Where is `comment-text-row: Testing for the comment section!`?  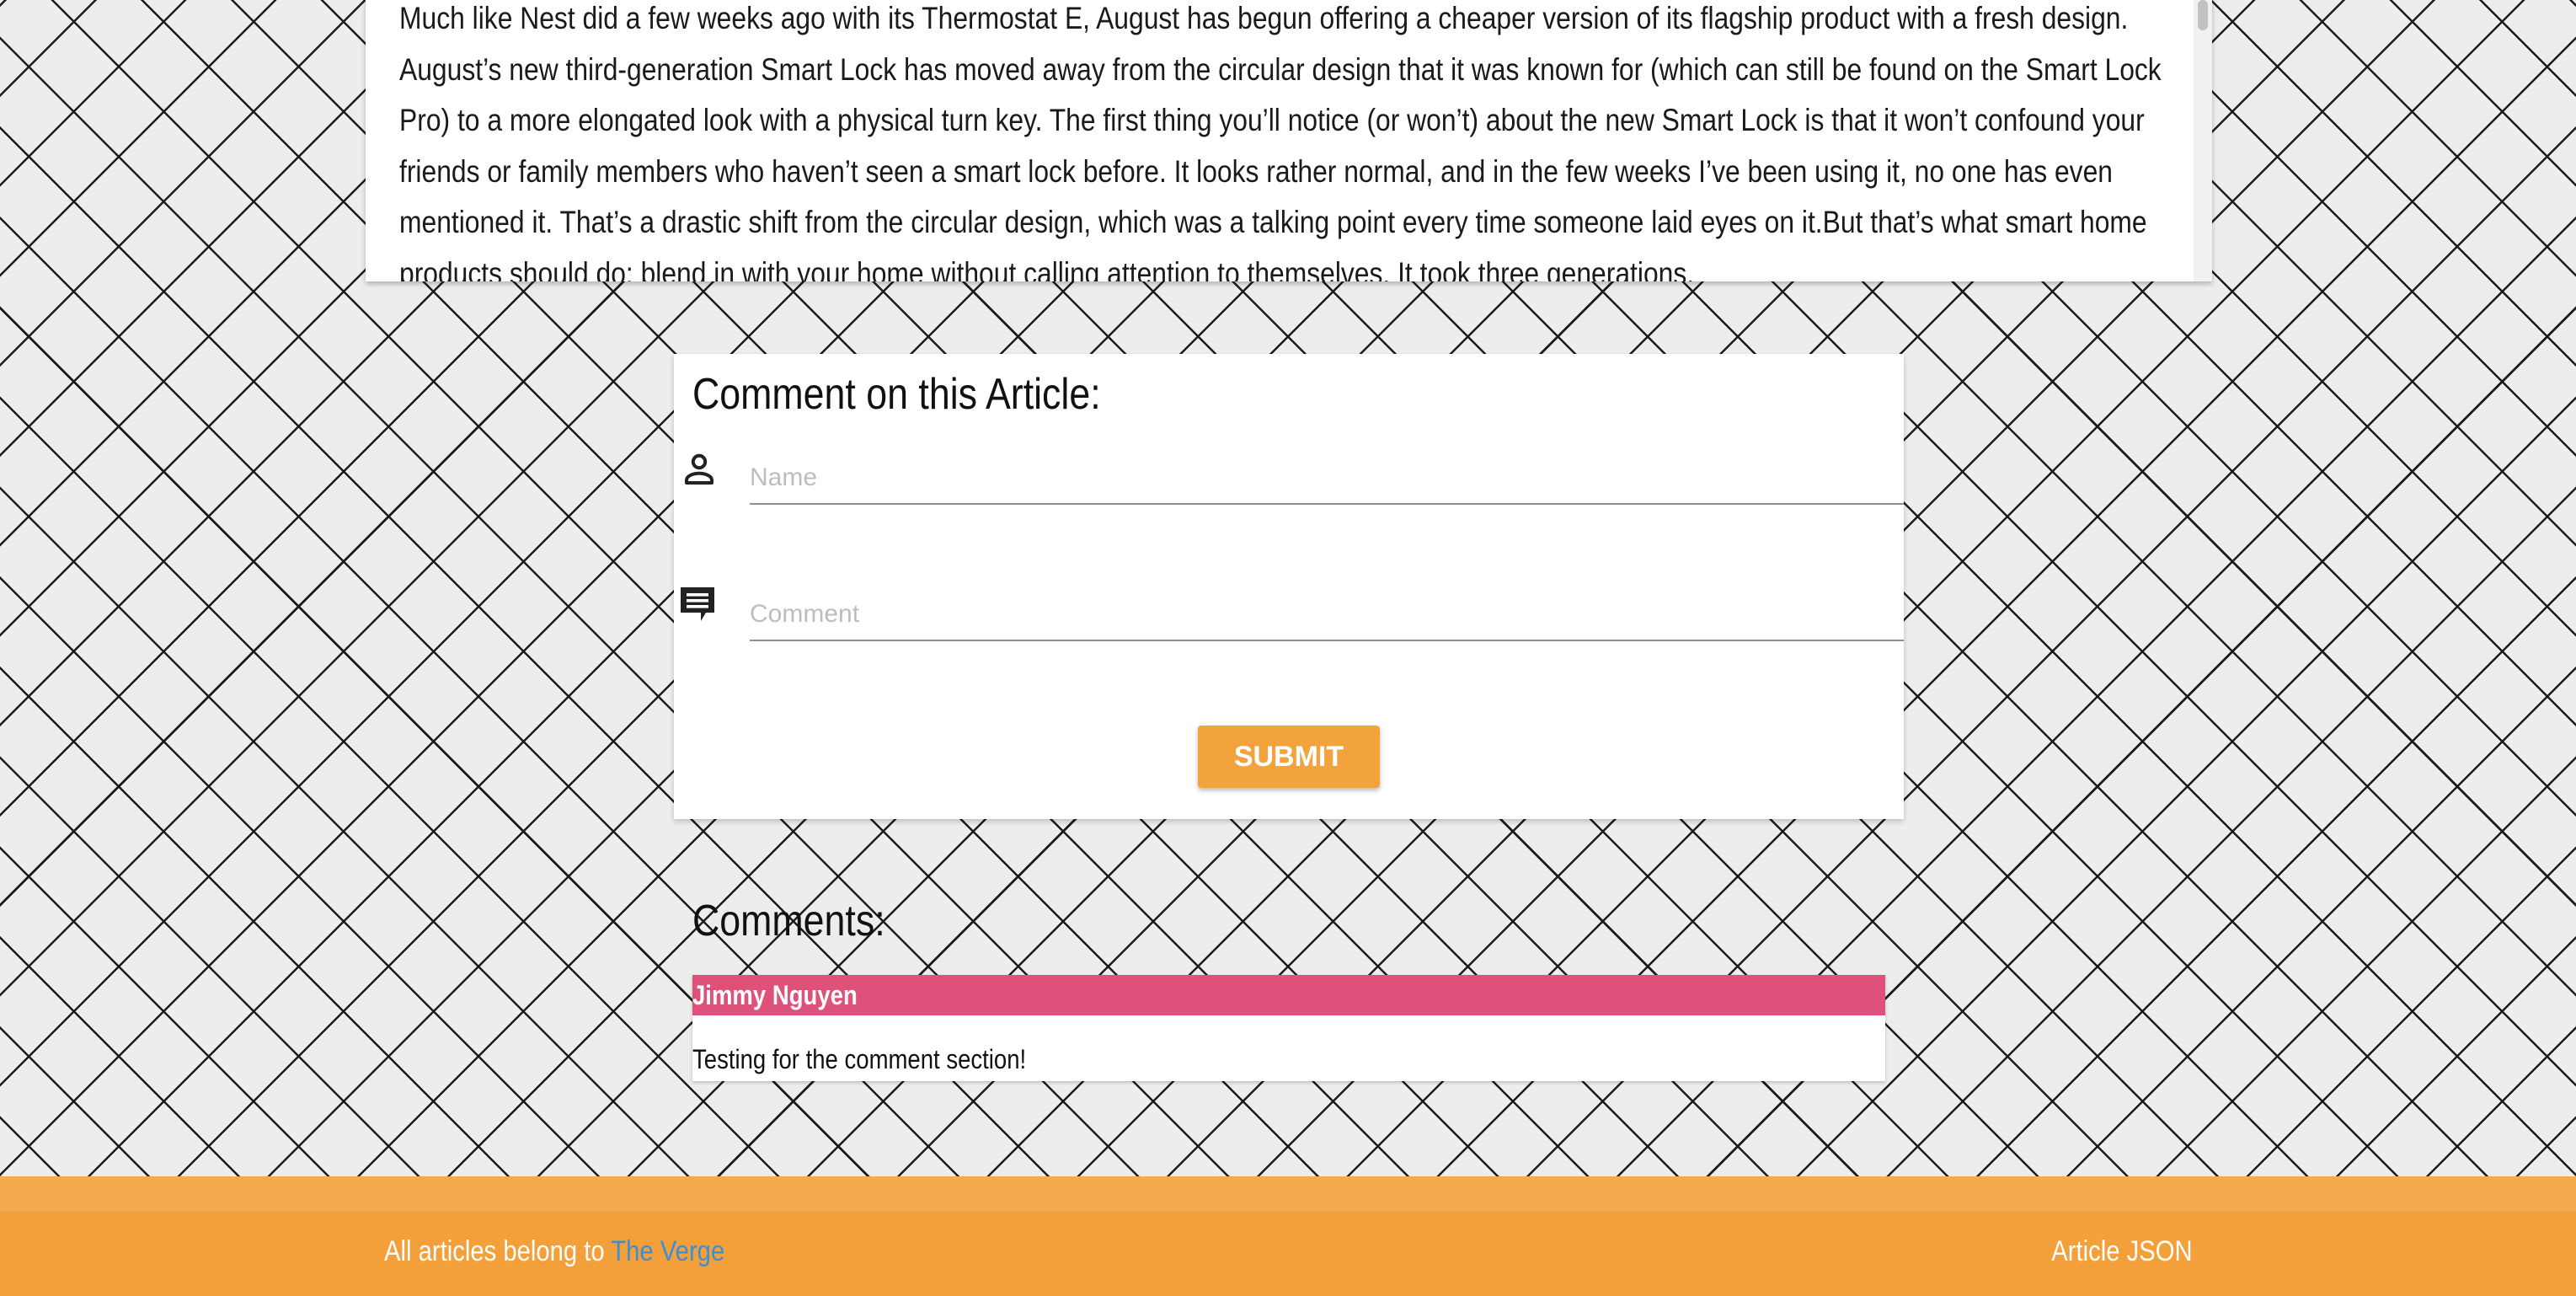 comment-text-row: Testing for the comment section! is located at coordinates (886, 1060).